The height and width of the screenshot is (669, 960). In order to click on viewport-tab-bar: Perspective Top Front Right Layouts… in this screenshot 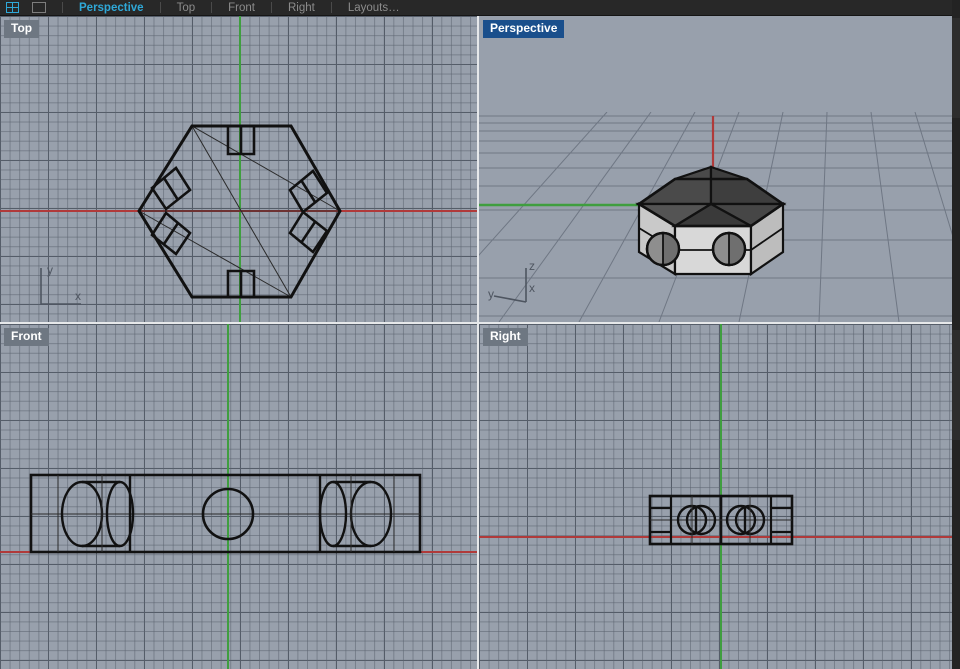, I will do `click(480, 8)`.